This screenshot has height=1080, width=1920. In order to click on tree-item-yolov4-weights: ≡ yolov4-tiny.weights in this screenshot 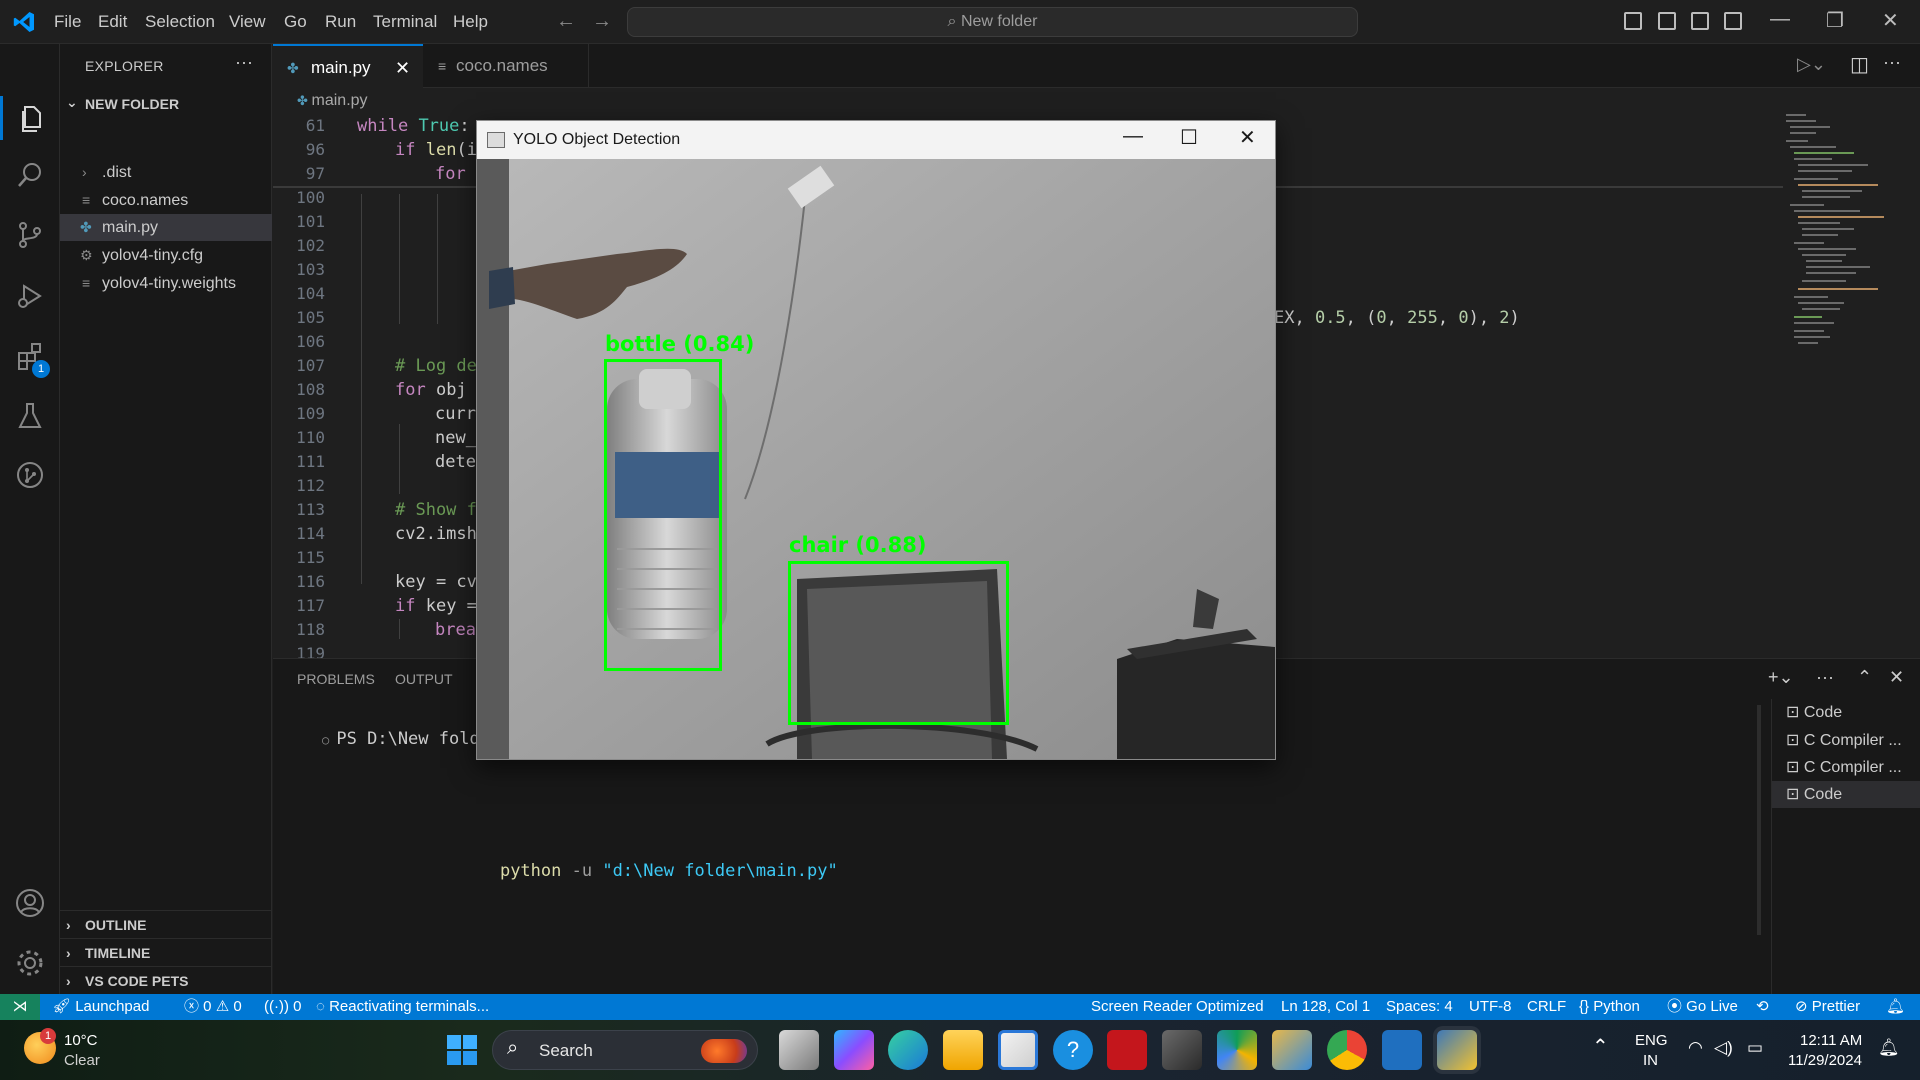, I will do `click(166, 283)`.